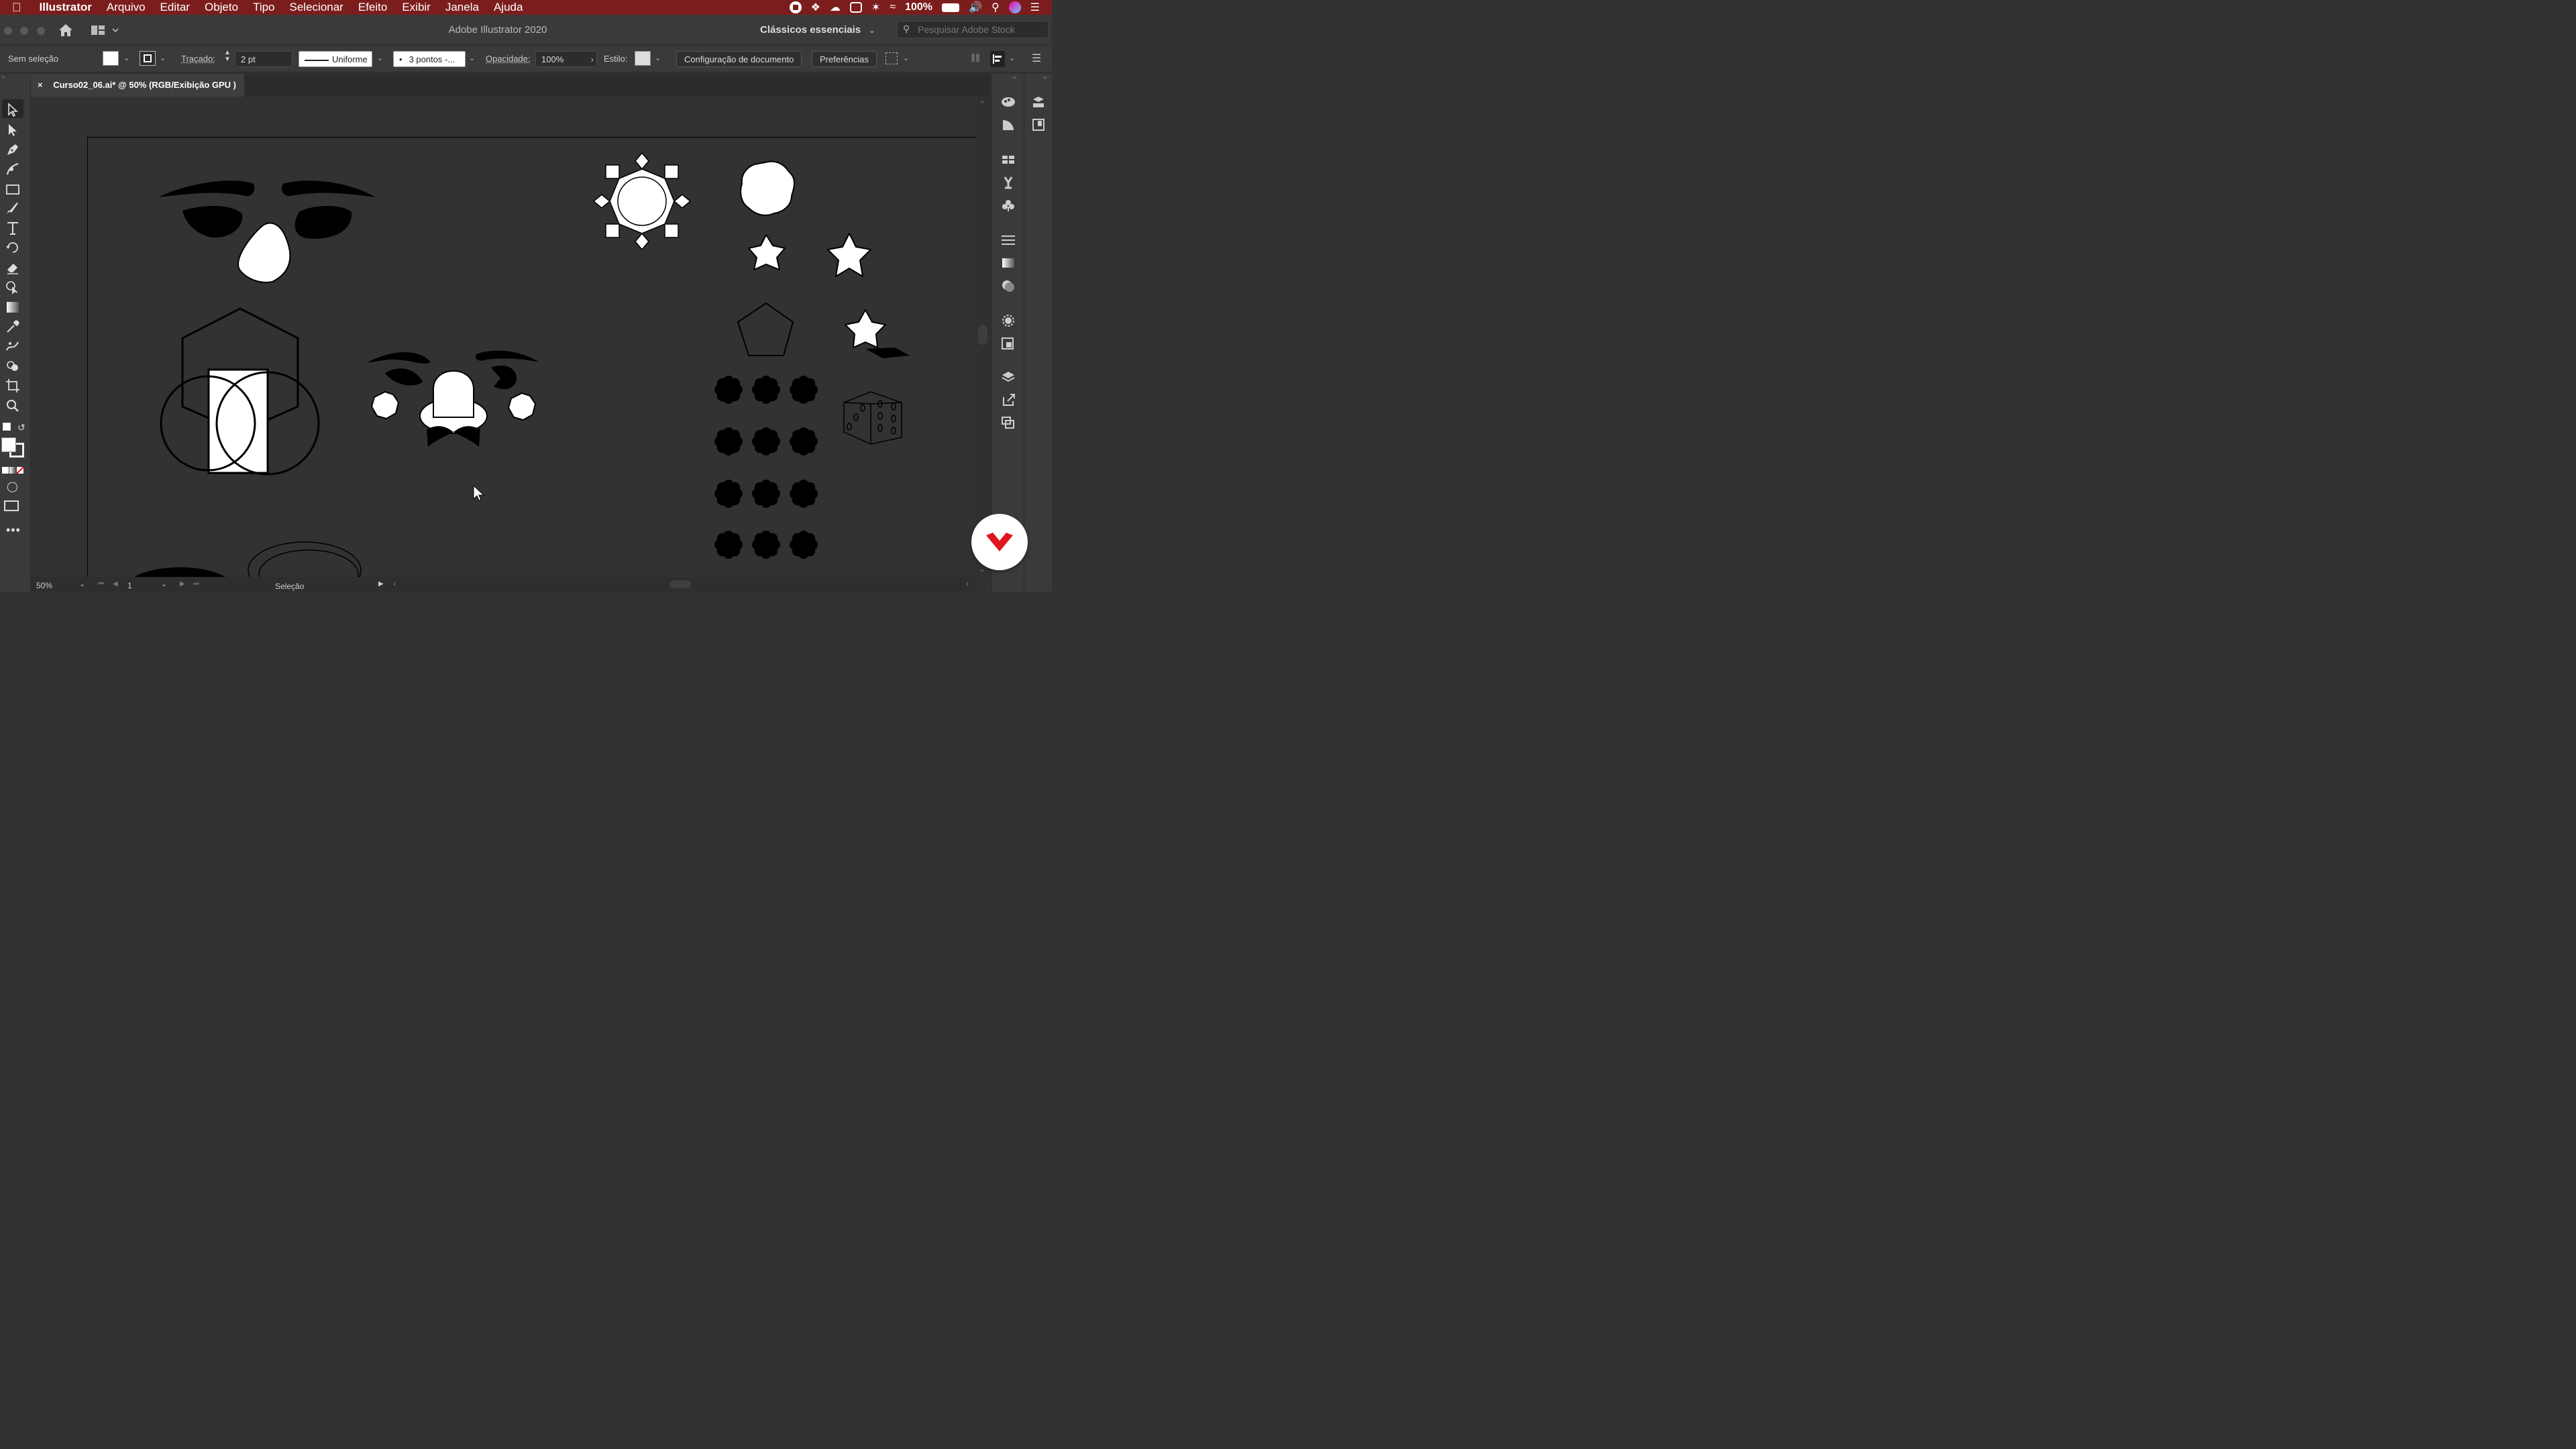 The height and width of the screenshot is (1449, 2576). I want to click on pentagon-shape, so click(765, 329).